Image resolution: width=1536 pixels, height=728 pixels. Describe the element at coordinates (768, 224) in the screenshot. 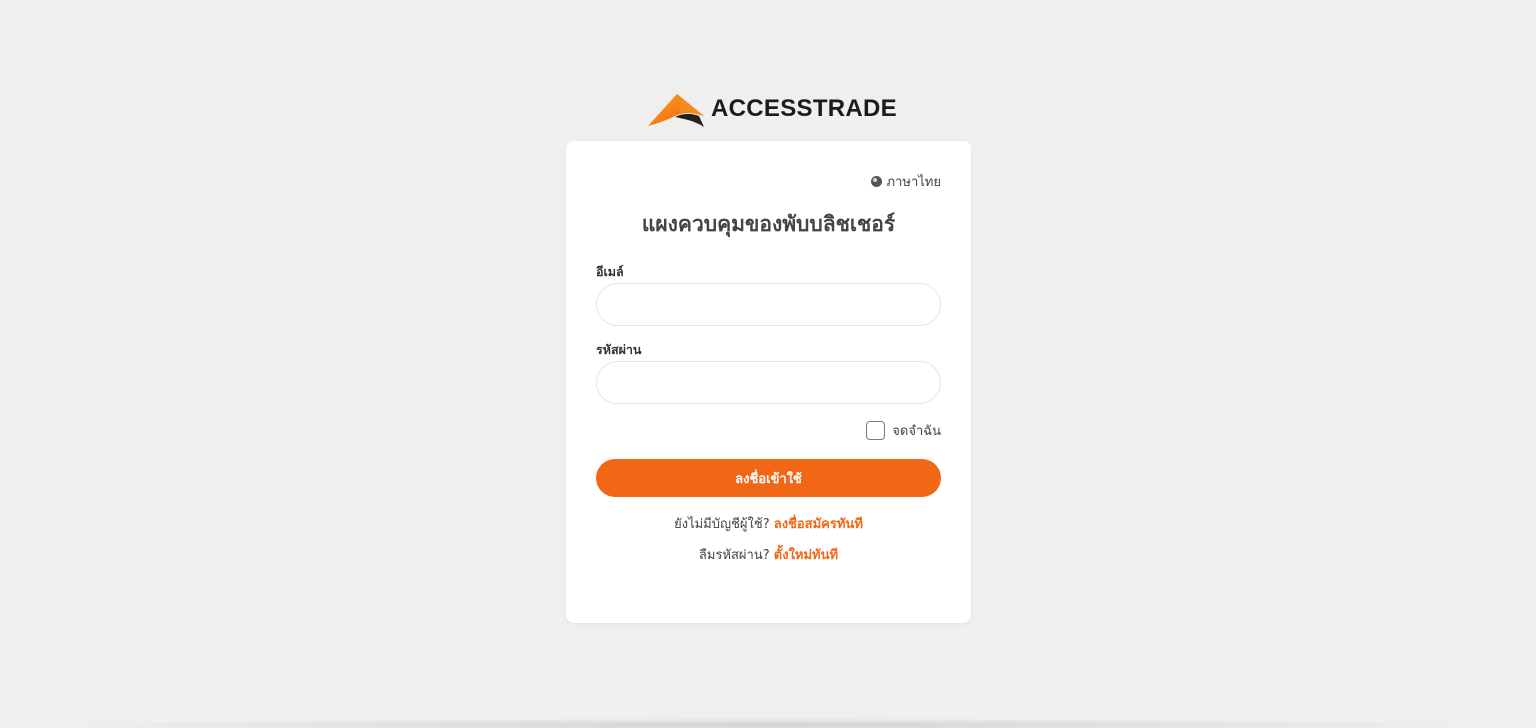

I see `page-title: แผงควบคุมของพับบลิชเชอร์` at that location.